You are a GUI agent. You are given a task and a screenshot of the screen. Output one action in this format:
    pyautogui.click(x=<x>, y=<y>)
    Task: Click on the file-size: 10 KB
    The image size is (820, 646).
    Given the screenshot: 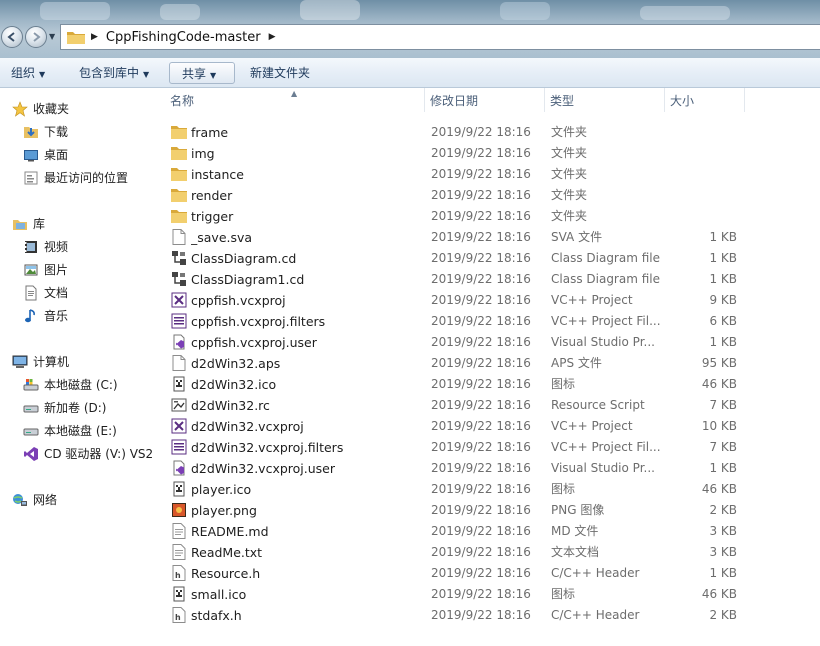 What is the action you would take?
    pyautogui.click(x=719, y=426)
    